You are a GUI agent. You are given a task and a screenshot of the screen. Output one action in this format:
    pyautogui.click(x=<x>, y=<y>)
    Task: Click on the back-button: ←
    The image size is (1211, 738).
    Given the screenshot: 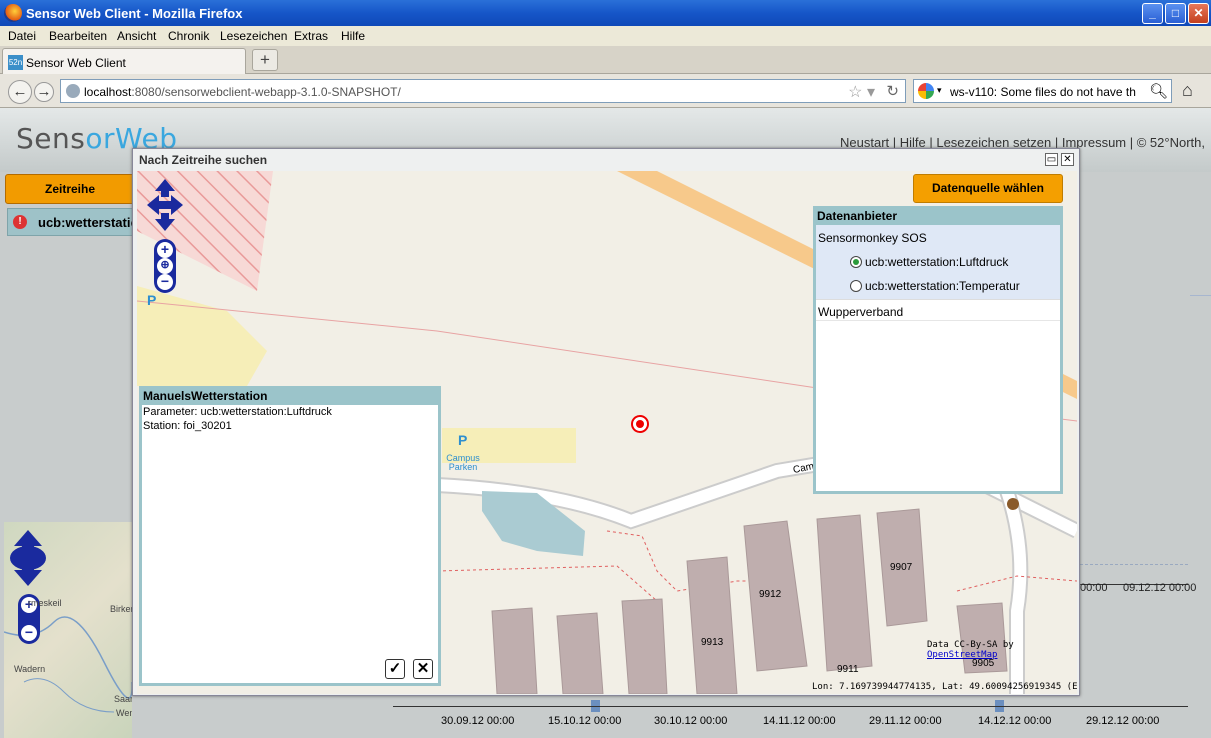 What is the action you would take?
    pyautogui.click(x=20, y=92)
    